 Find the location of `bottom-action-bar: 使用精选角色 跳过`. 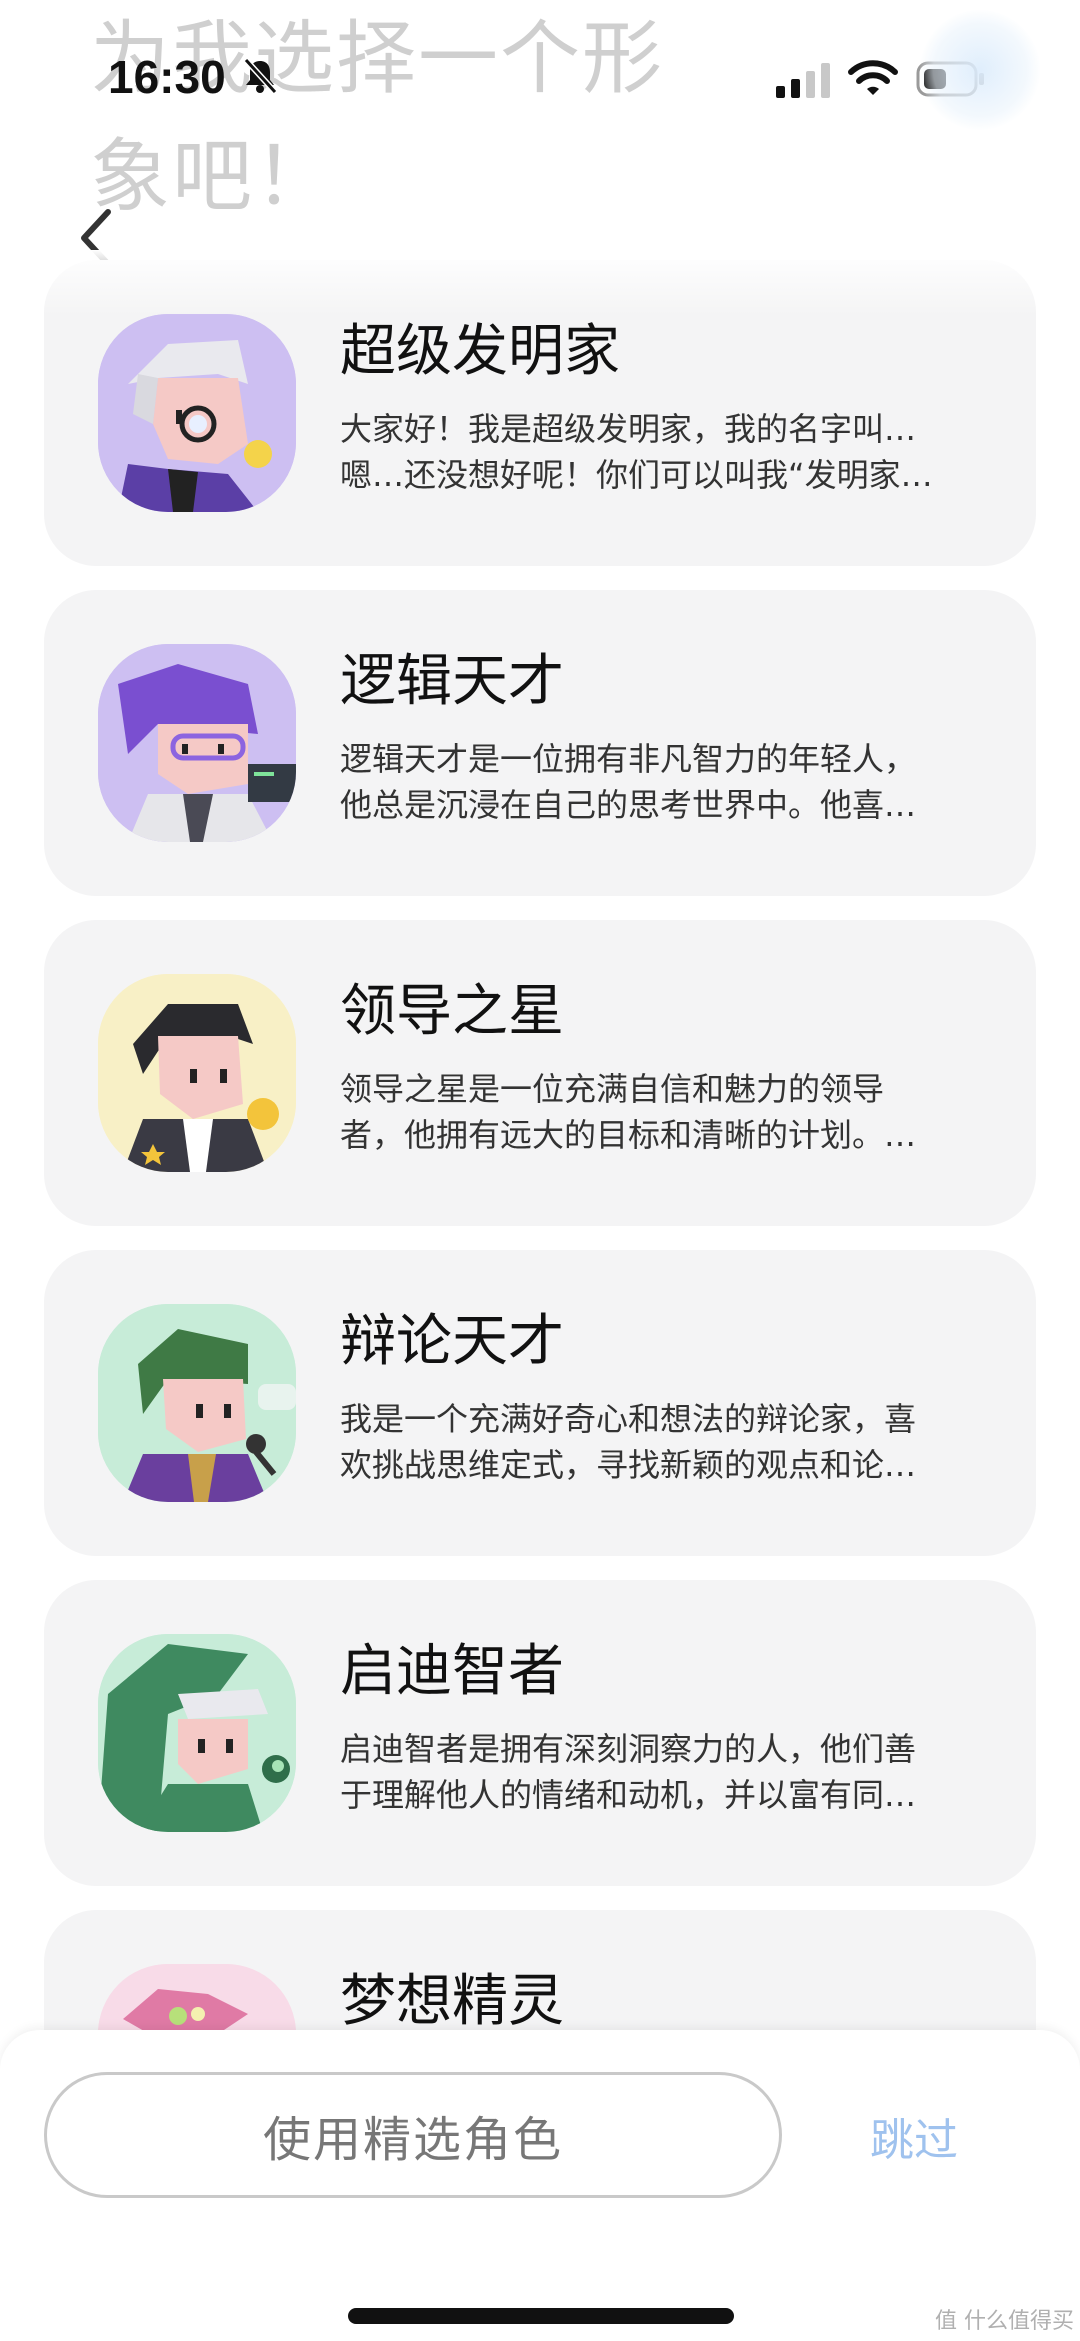

bottom-action-bar: 使用精选角色 跳过 is located at coordinates (540, 2185).